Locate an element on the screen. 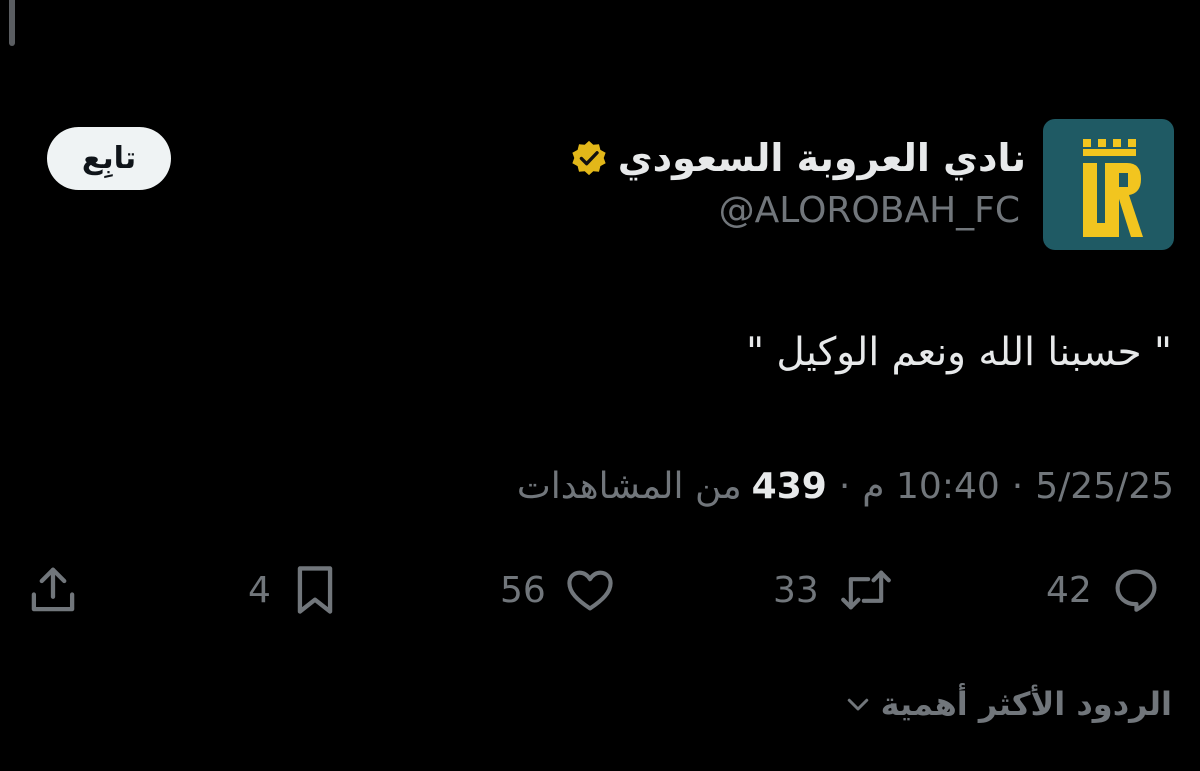 The height and width of the screenshot is (771, 1200). reply-count: 42 is located at coordinates (1069, 590).